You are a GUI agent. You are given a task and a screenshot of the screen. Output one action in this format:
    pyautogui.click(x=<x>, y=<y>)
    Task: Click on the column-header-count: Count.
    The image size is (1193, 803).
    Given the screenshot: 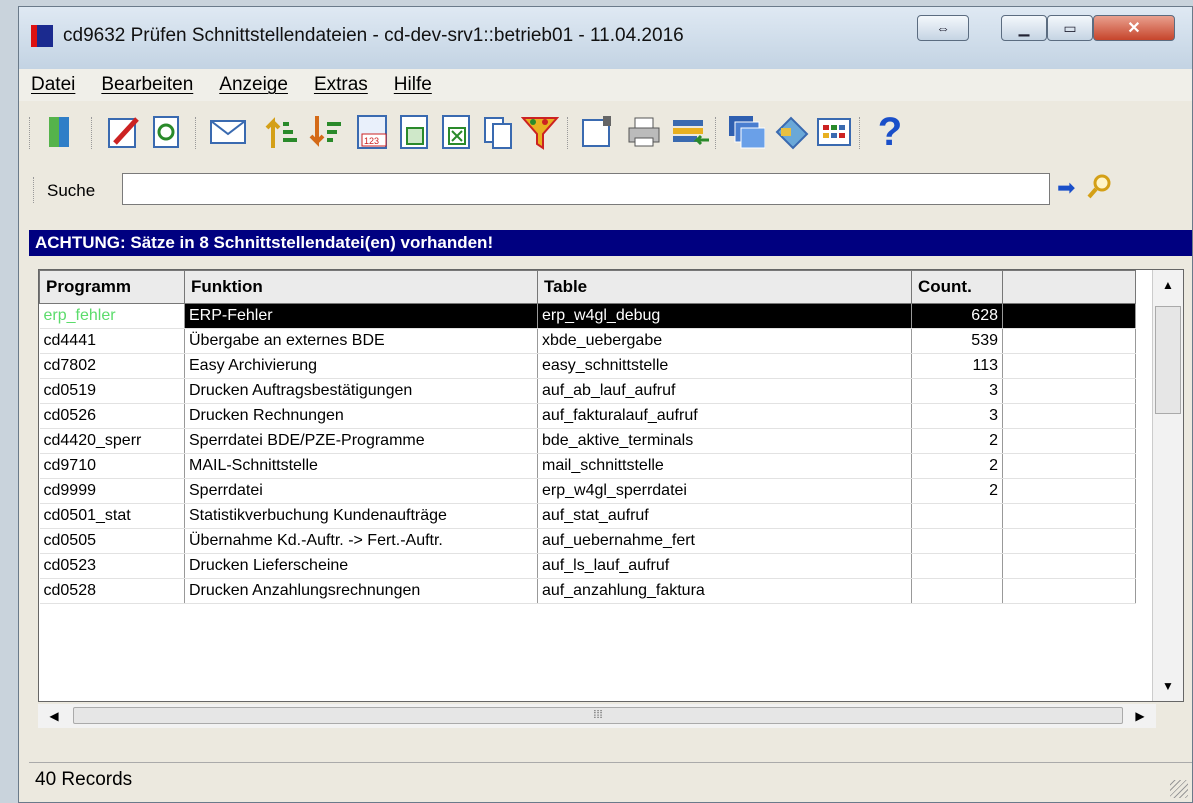 What is the action you would take?
    pyautogui.click(x=957, y=287)
    